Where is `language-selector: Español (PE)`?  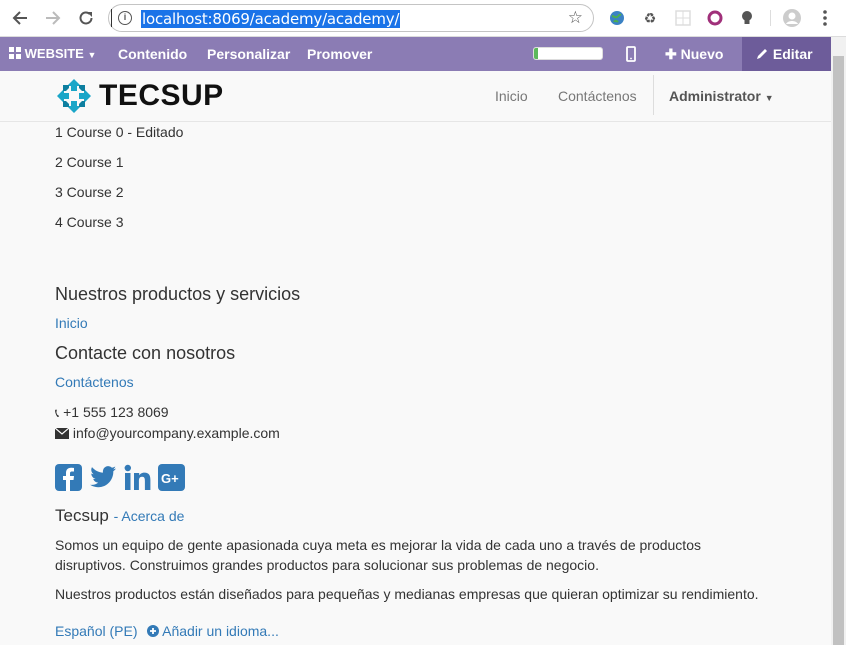 language-selector: Español (PE) is located at coordinates (96, 631).